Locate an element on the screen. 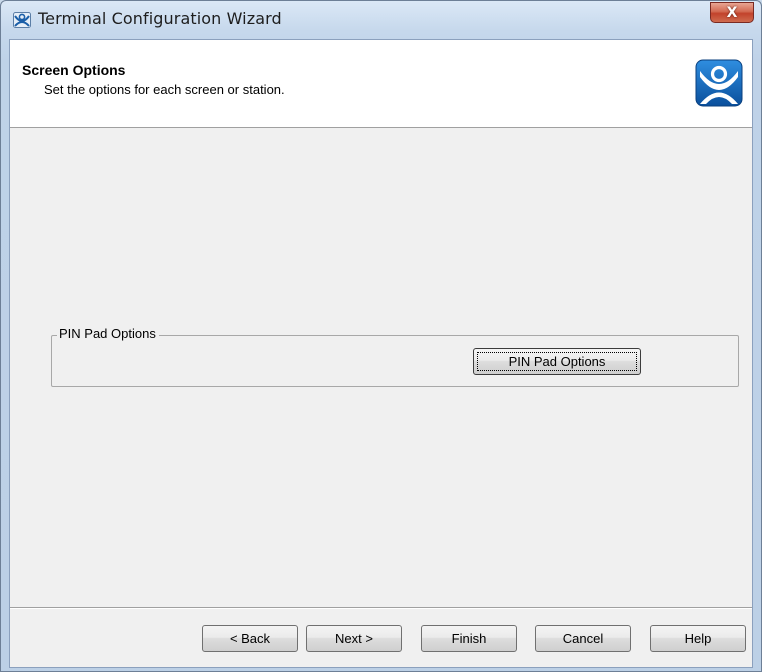 This screenshot has width=762, height=672. finish-button: Finish is located at coordinates (469, 638).